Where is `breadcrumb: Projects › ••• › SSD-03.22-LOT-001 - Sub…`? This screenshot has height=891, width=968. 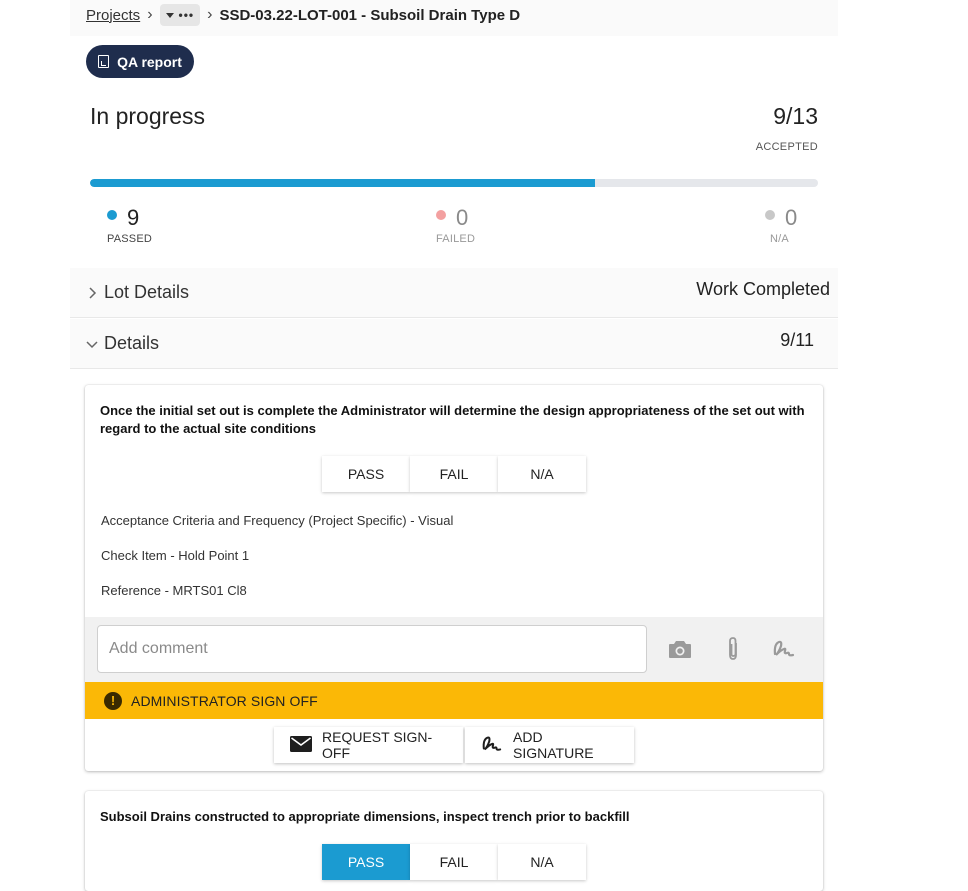
breadcrumb: Projects › ••• › SSD-03.22-LOT-001 - Sub… is located at coordinates (303, 15).